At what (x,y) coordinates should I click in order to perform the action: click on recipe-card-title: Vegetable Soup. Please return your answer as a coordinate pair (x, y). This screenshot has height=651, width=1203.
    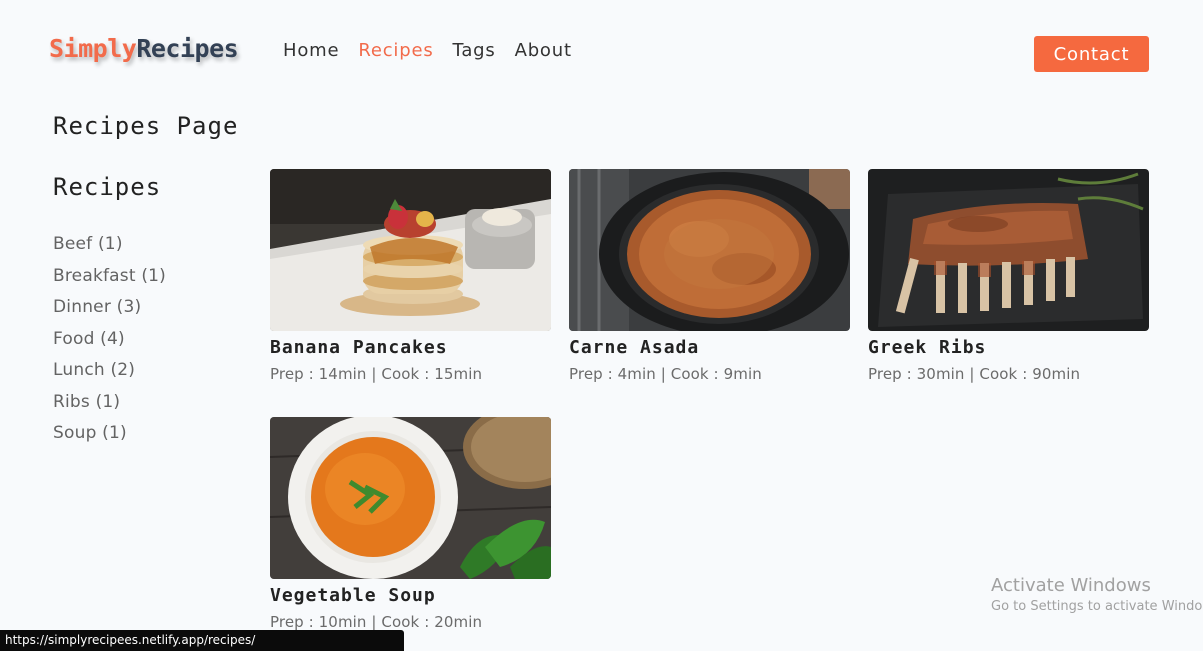
    Looking at the image, I should click on (353, 595).